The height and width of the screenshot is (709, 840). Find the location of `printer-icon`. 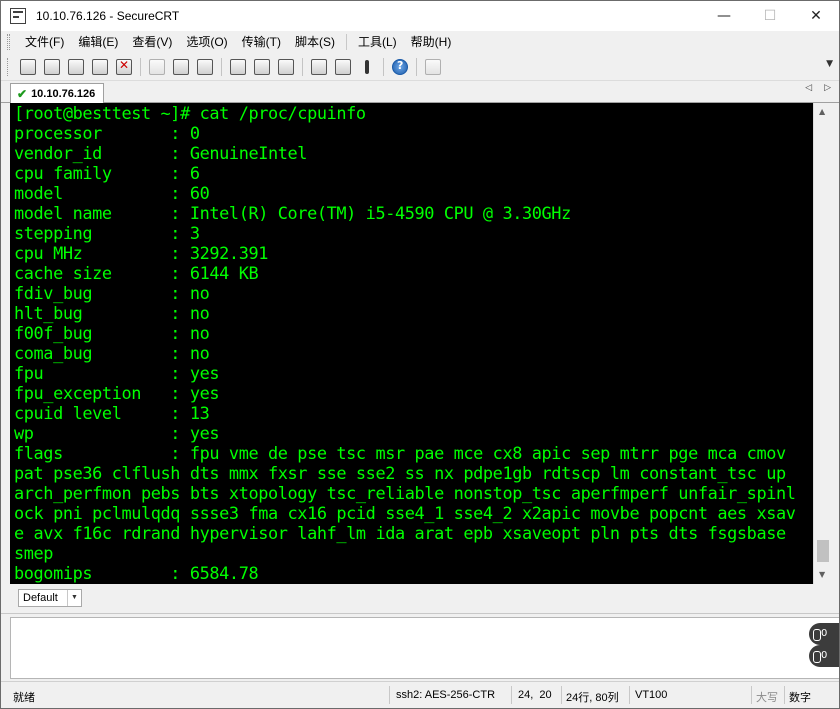

printer-icon is located at coordinates (238, 66).